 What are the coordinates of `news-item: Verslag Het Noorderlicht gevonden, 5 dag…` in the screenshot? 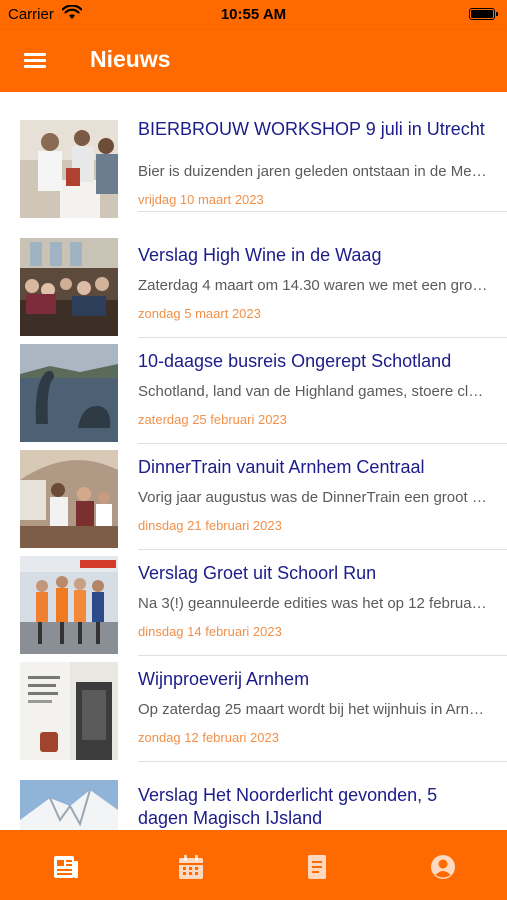 It's located at (253, 796).